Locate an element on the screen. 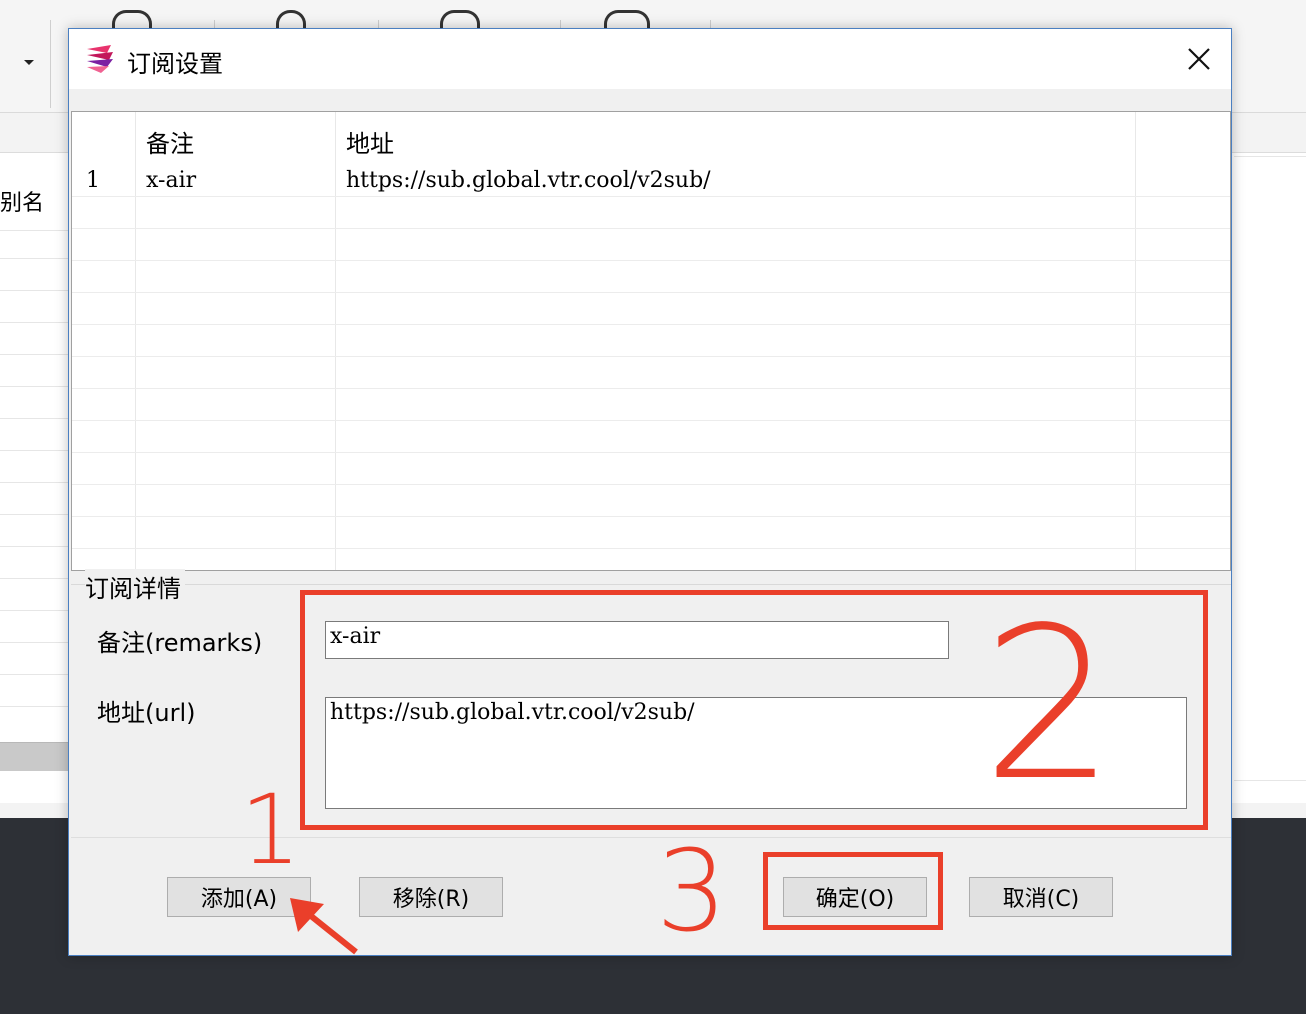 This screenshot has height=1014, width=1306. column-header-alias: 别名 is located at coordinates (22, 201).